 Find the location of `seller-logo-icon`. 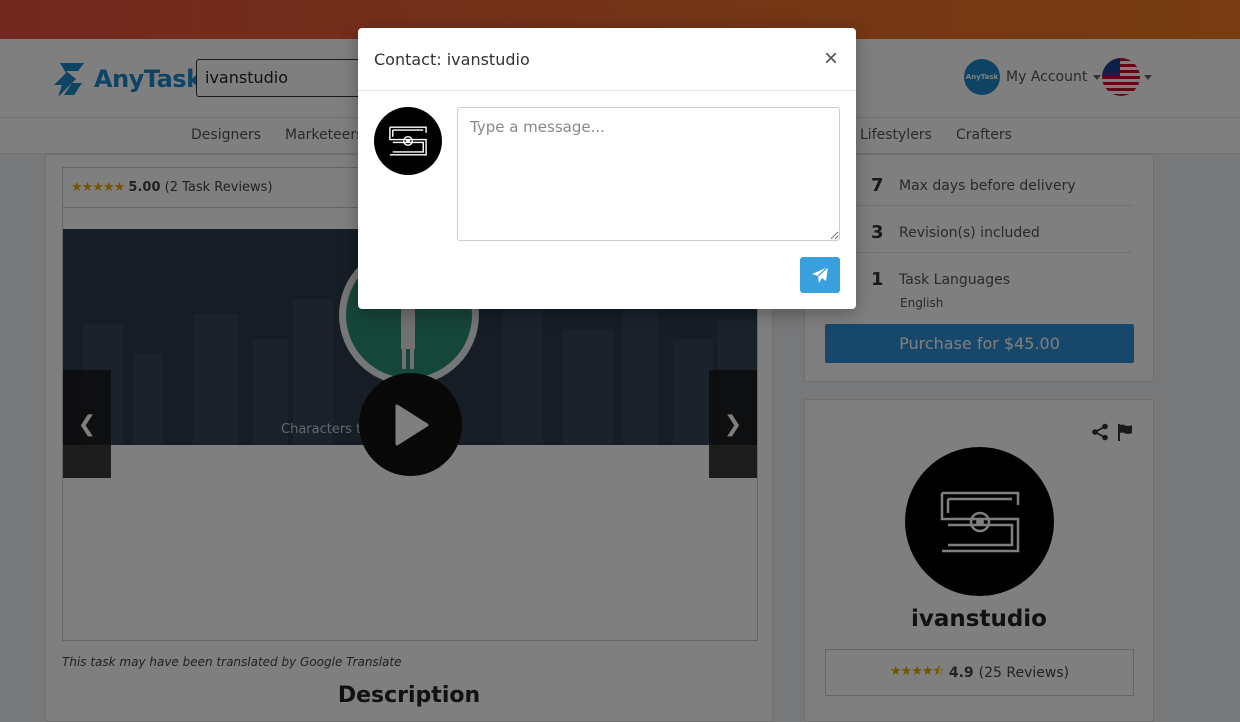

seller-logo-icon is located at coordinates (408, 141).